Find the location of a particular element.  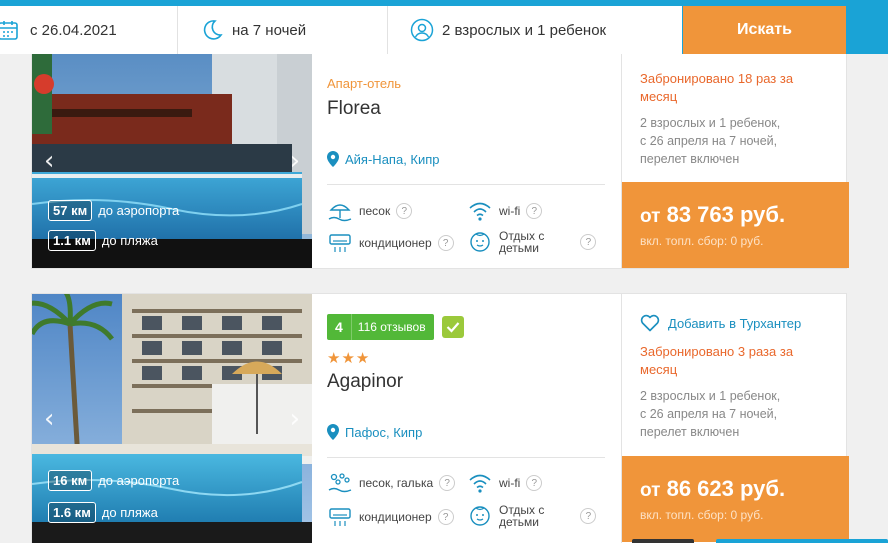

distance-airport: 16 км до аэропорта is located at coordinates (113, 480).